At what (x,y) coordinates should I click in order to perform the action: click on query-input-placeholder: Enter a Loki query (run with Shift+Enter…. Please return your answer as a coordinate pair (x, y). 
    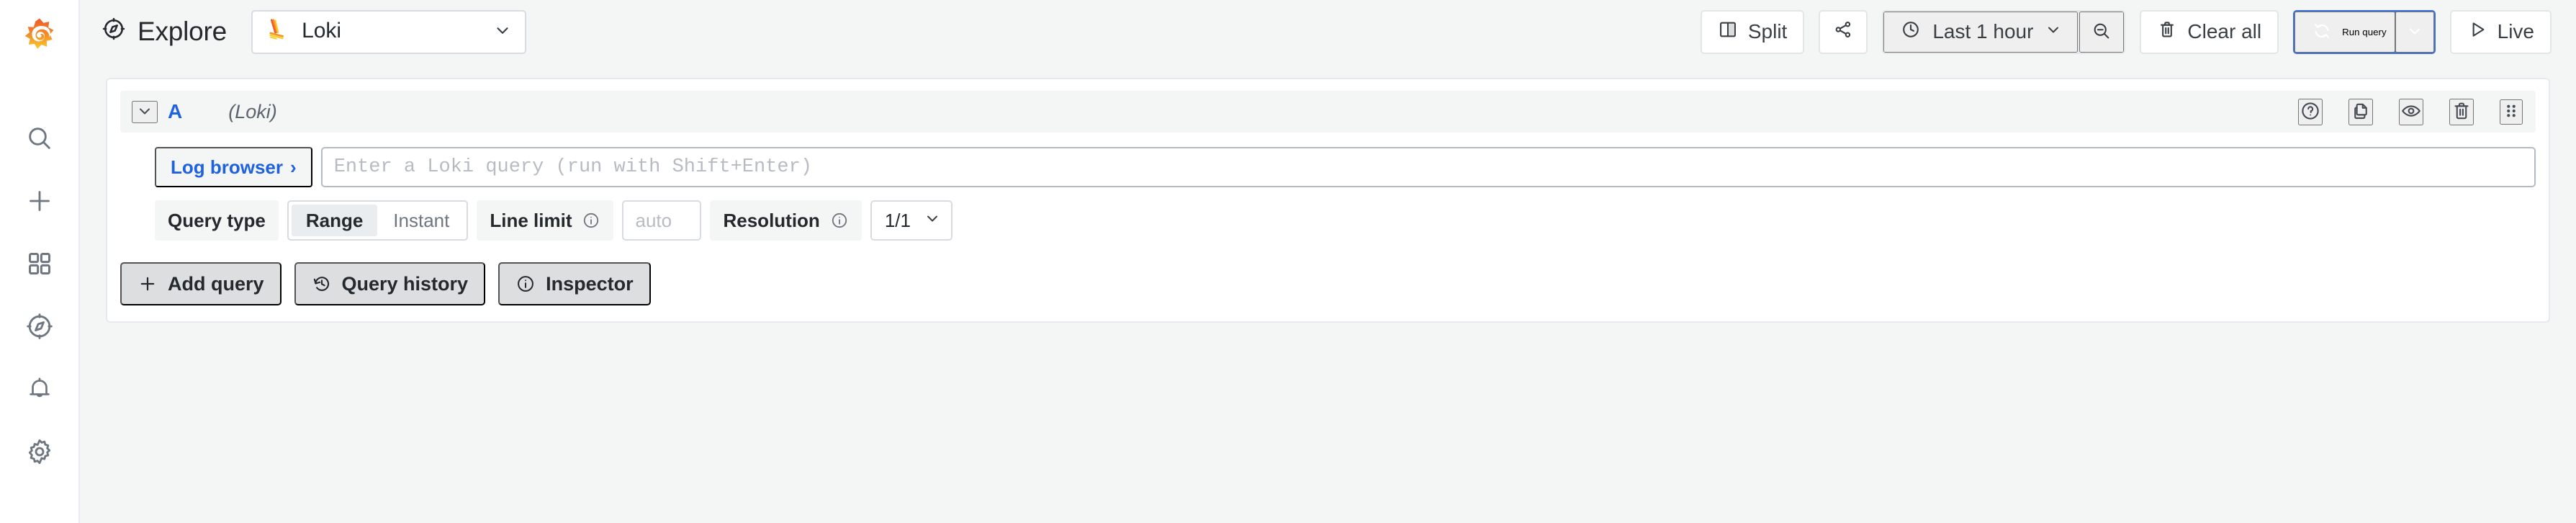
    Looking at the image, I should click on (572, 167).